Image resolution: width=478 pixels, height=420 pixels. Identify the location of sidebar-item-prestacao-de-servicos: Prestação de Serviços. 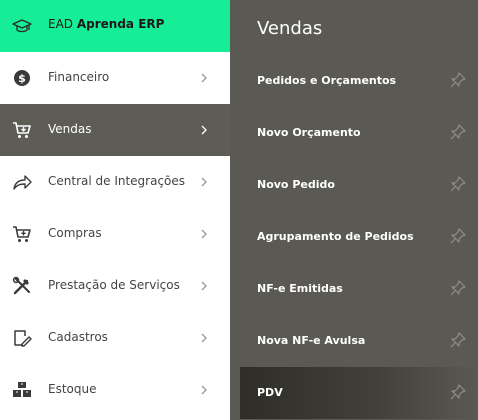
(115, 286).